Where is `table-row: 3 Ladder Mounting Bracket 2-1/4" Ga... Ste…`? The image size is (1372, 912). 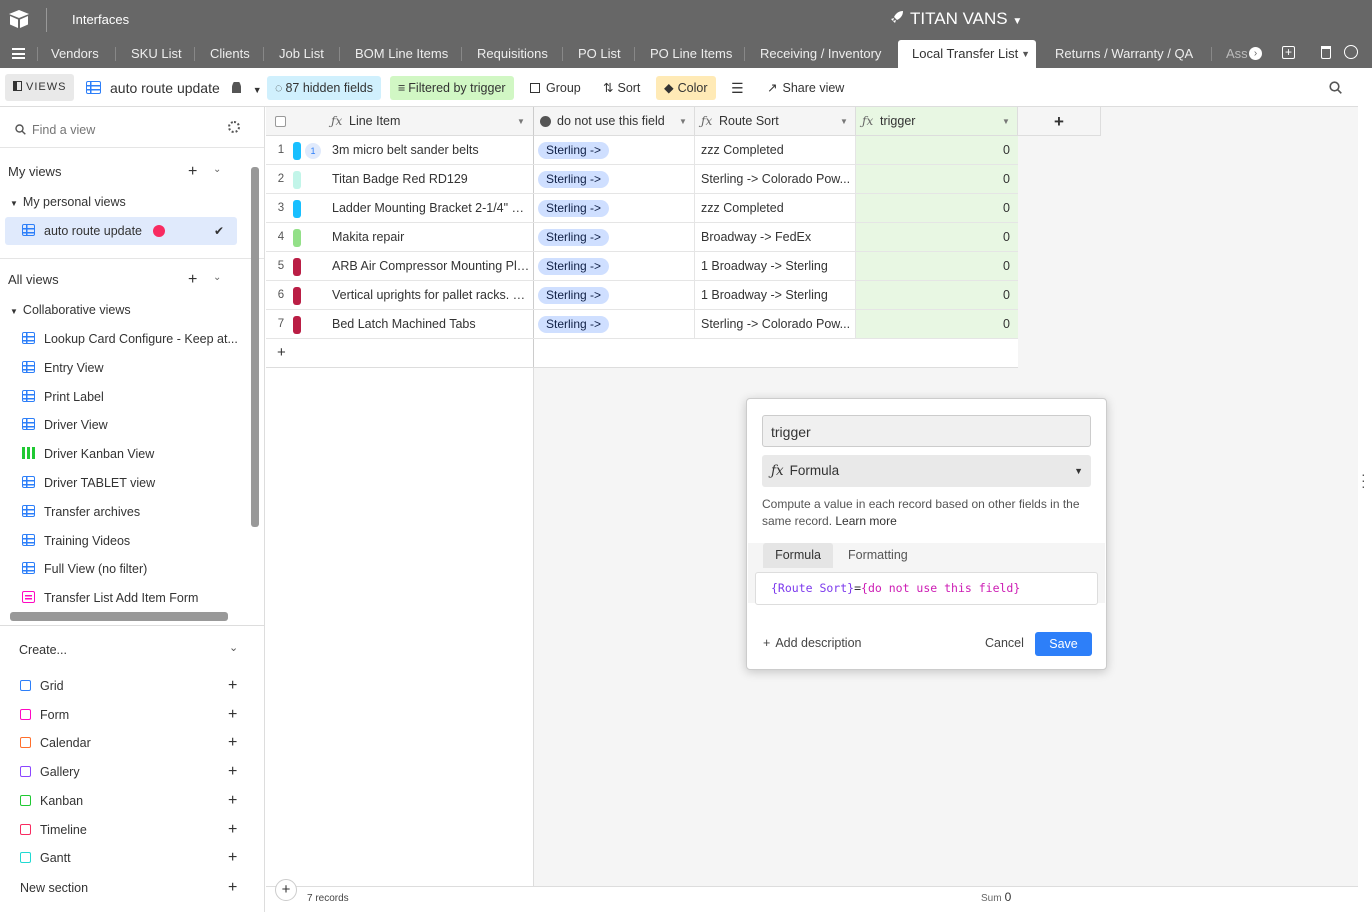
table-row: 3 Ladder Mounting Bracket 2-1/4" Ga... Ste… is located at coordinates (642, 208).